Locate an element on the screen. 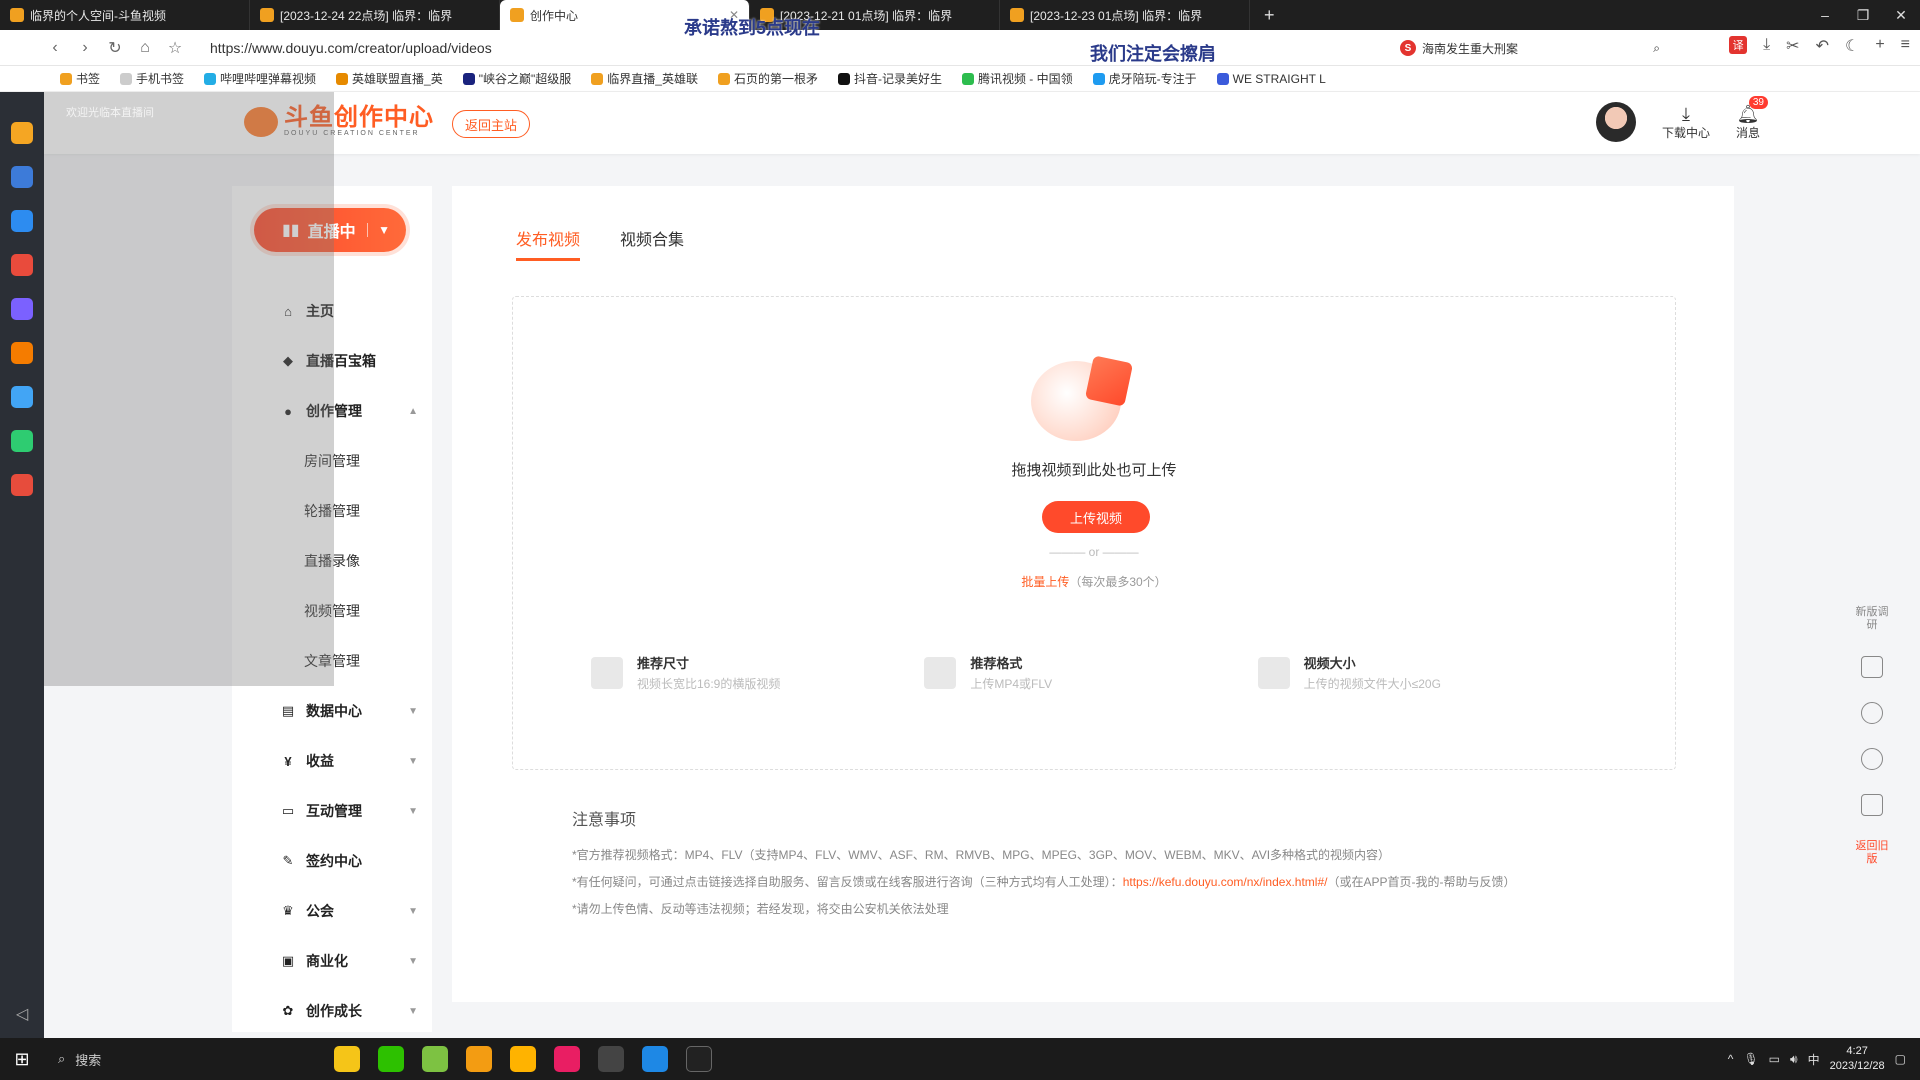 This screenshot has width=1920, height=1080. bookmark-item: 临界直播_英雄联 is located at coordinates (644, 78).